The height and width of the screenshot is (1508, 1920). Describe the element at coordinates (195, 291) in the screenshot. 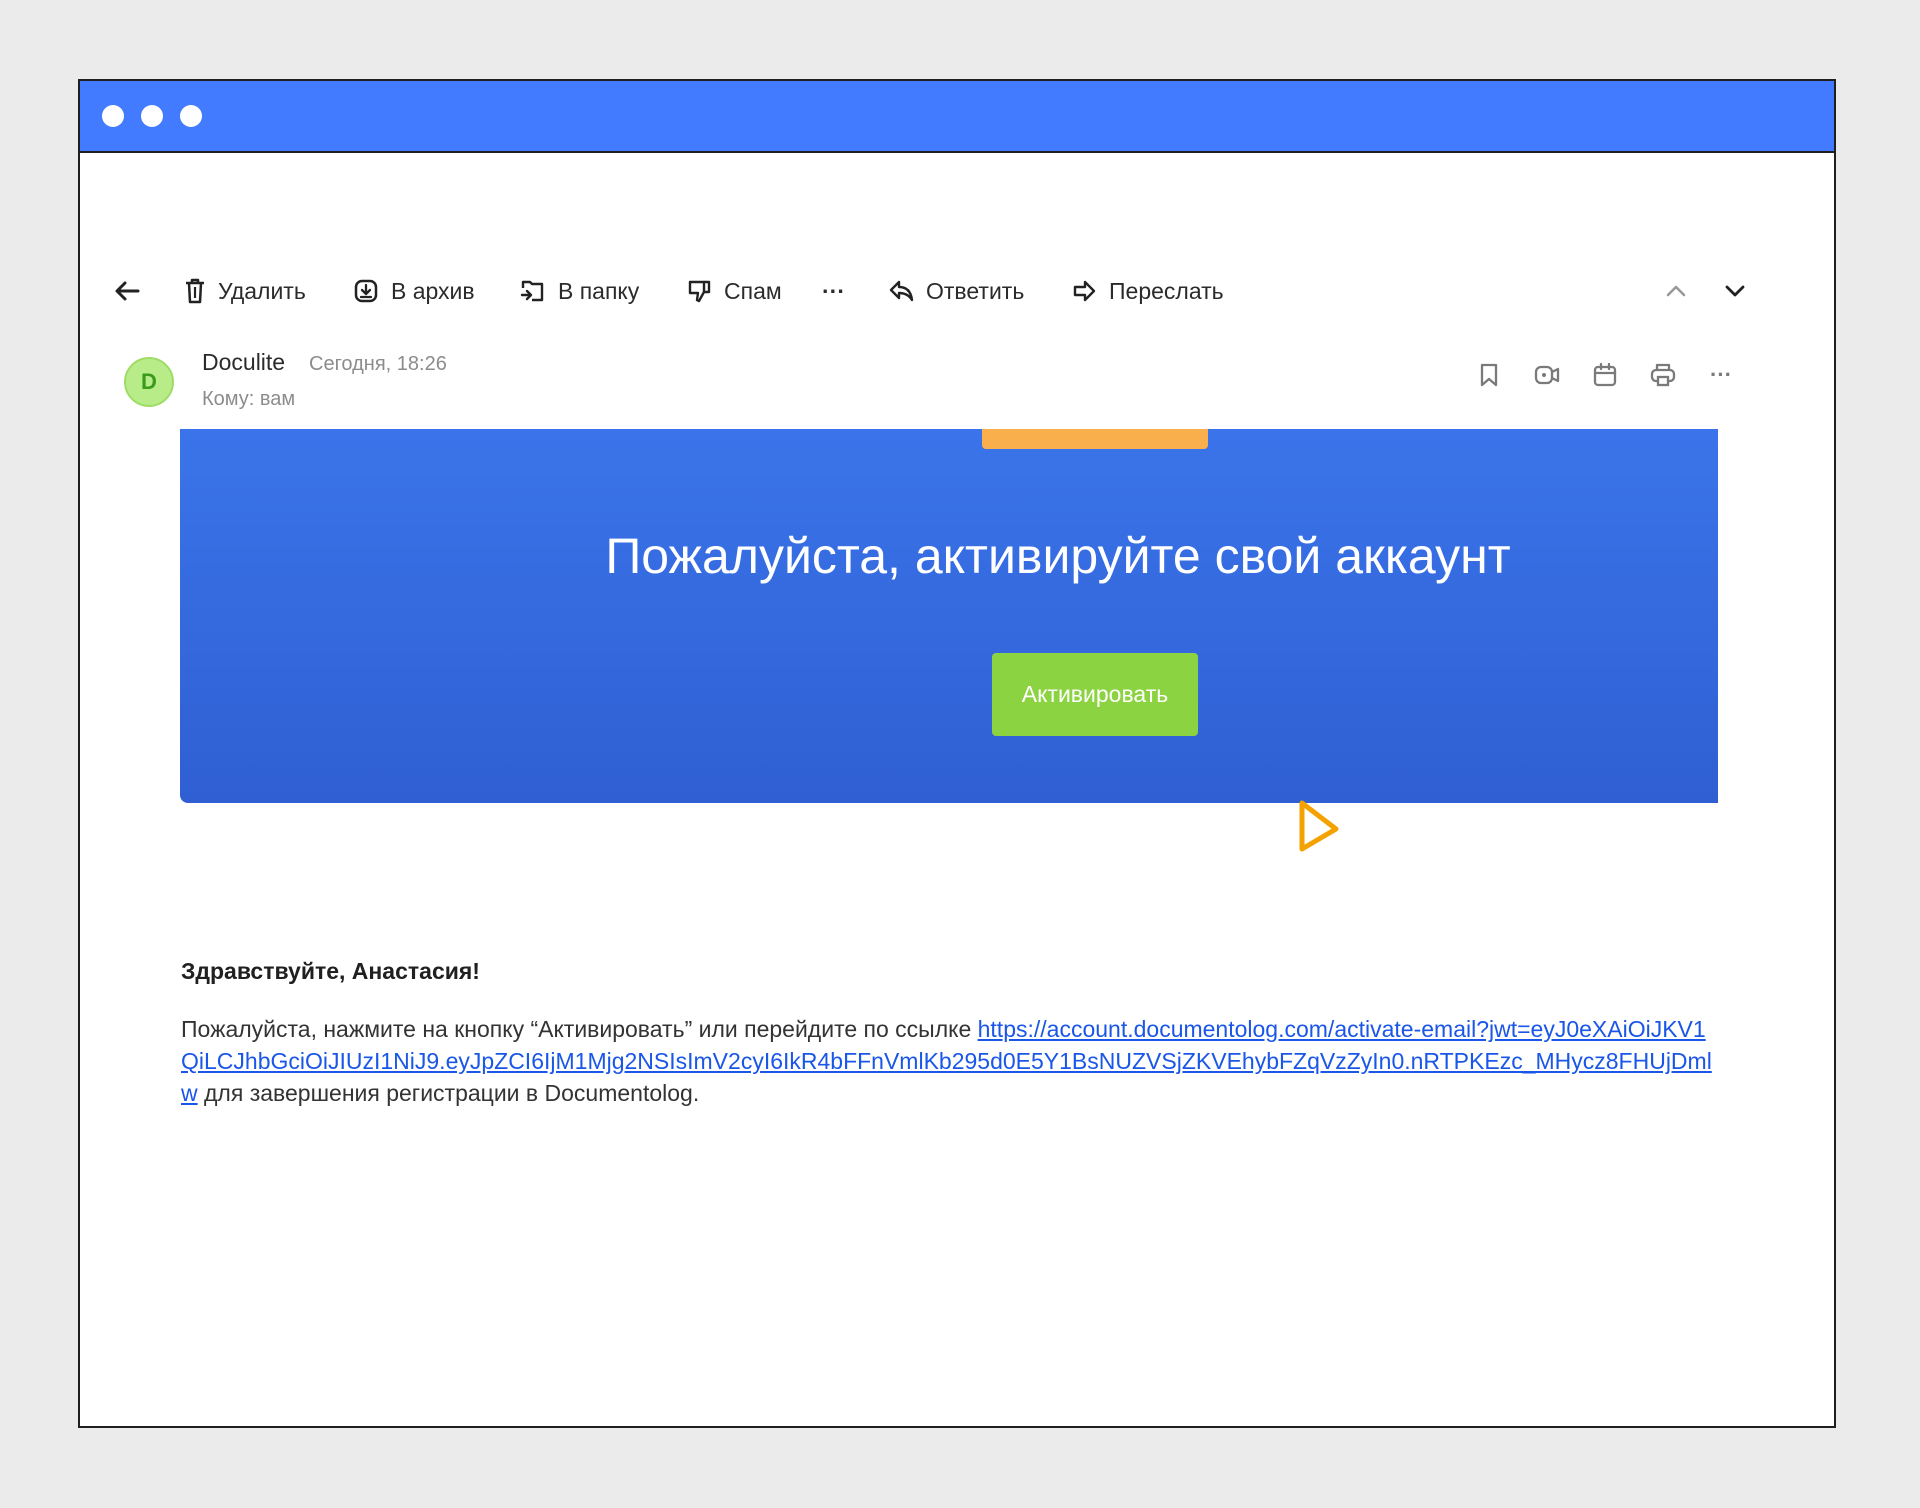

I see `trash-icon` at that location.